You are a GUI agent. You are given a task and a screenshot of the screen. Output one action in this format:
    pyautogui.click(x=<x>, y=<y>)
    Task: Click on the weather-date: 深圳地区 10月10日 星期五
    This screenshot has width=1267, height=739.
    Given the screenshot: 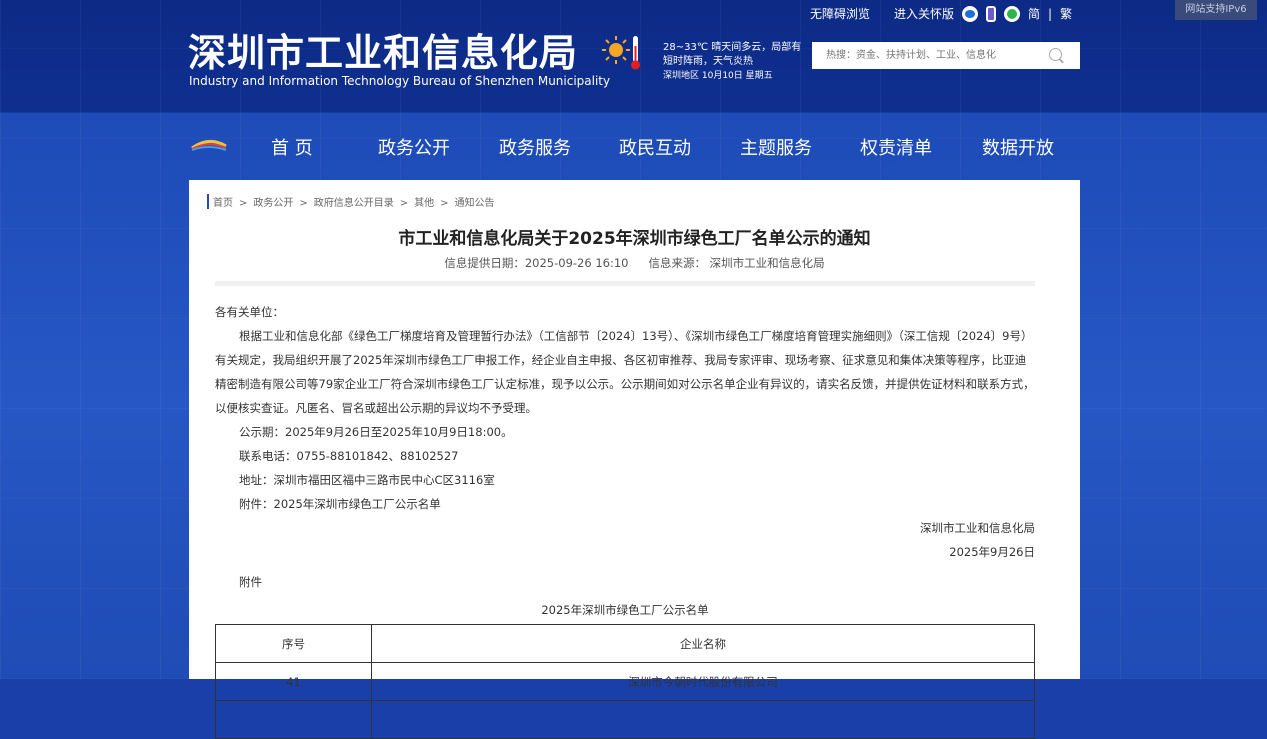 What is the action you would take?
    pyautogui.click(x=718, y=76)
    